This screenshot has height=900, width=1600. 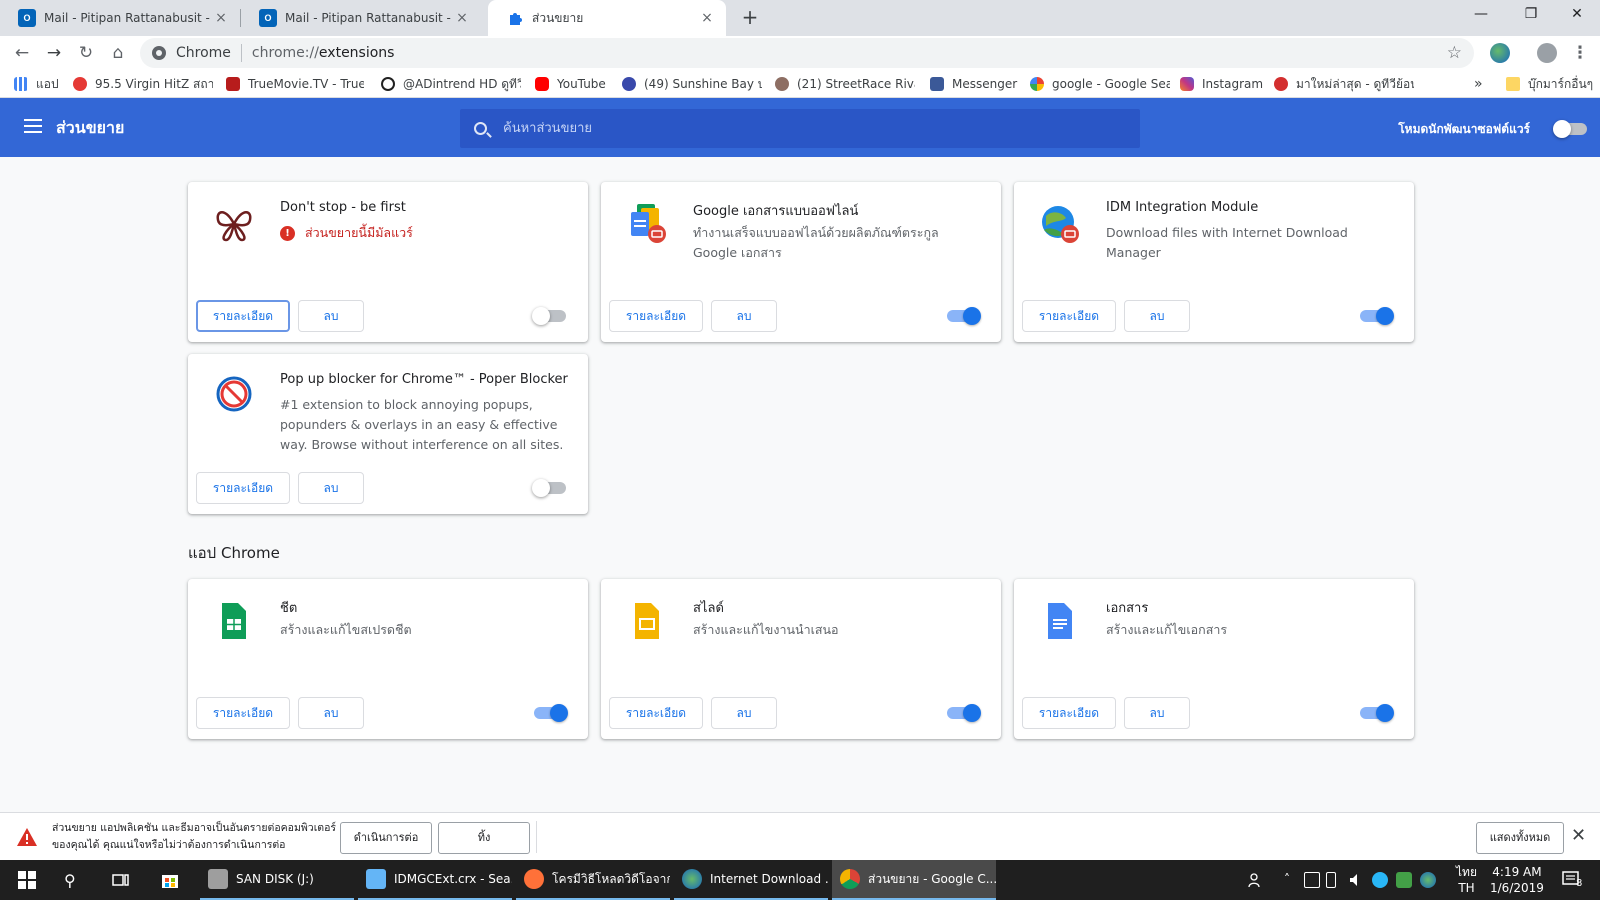 What do you see at coordinates (33, 126) in the screenshot?
I see `hamburger-menu-icon` at bounding box center [33, 126].